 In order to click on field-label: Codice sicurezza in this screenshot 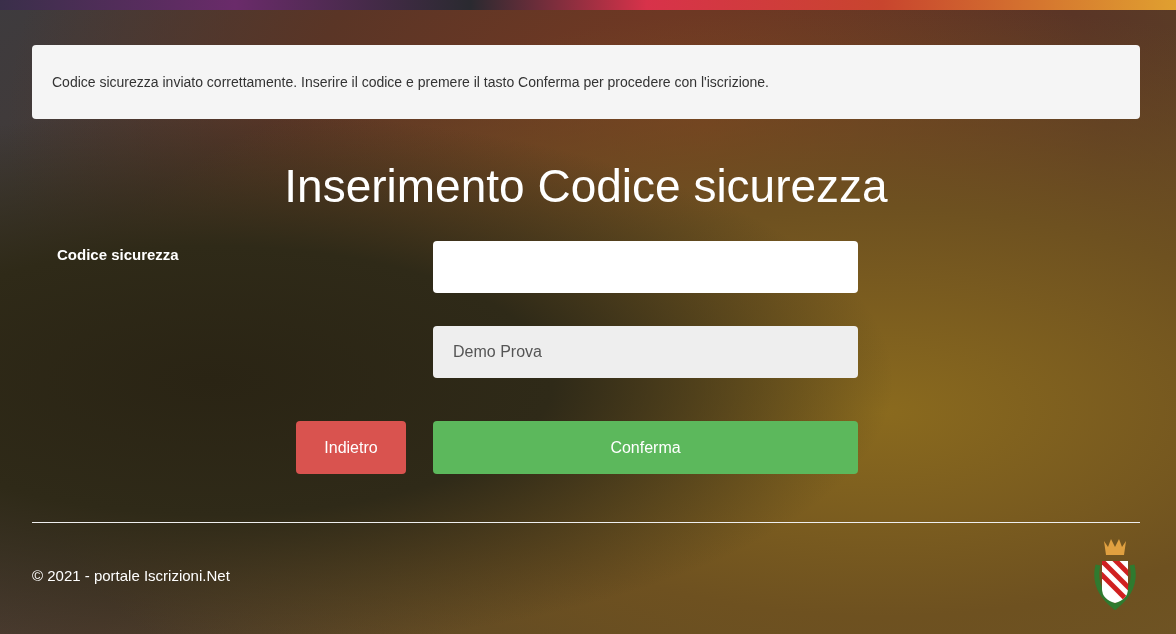, I will do `click(118, 254)`.